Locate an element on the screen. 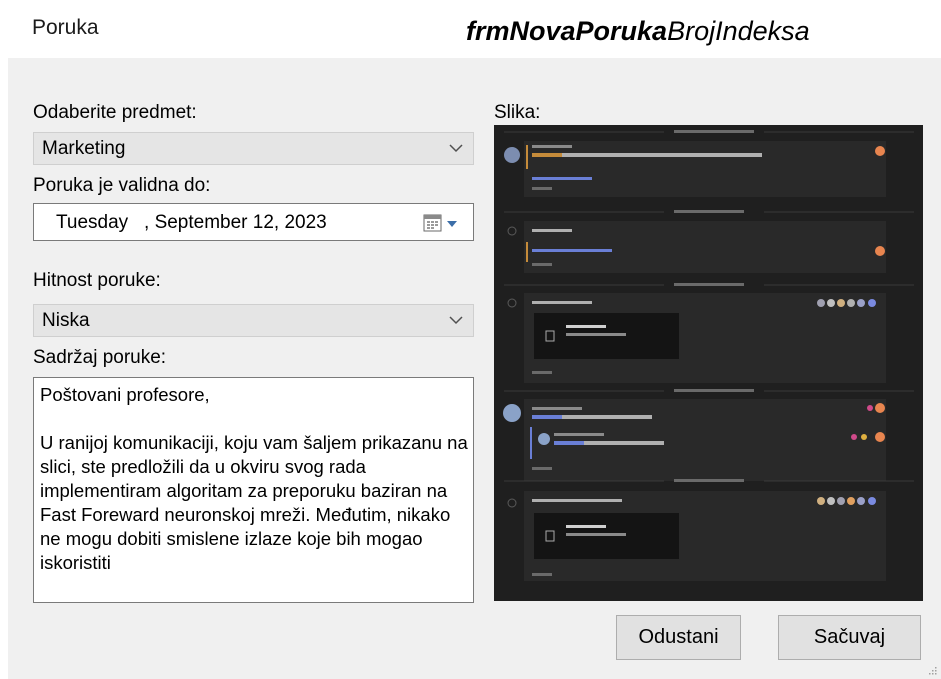  urgency-combobox: Niska is located at coordinates (253, 320).